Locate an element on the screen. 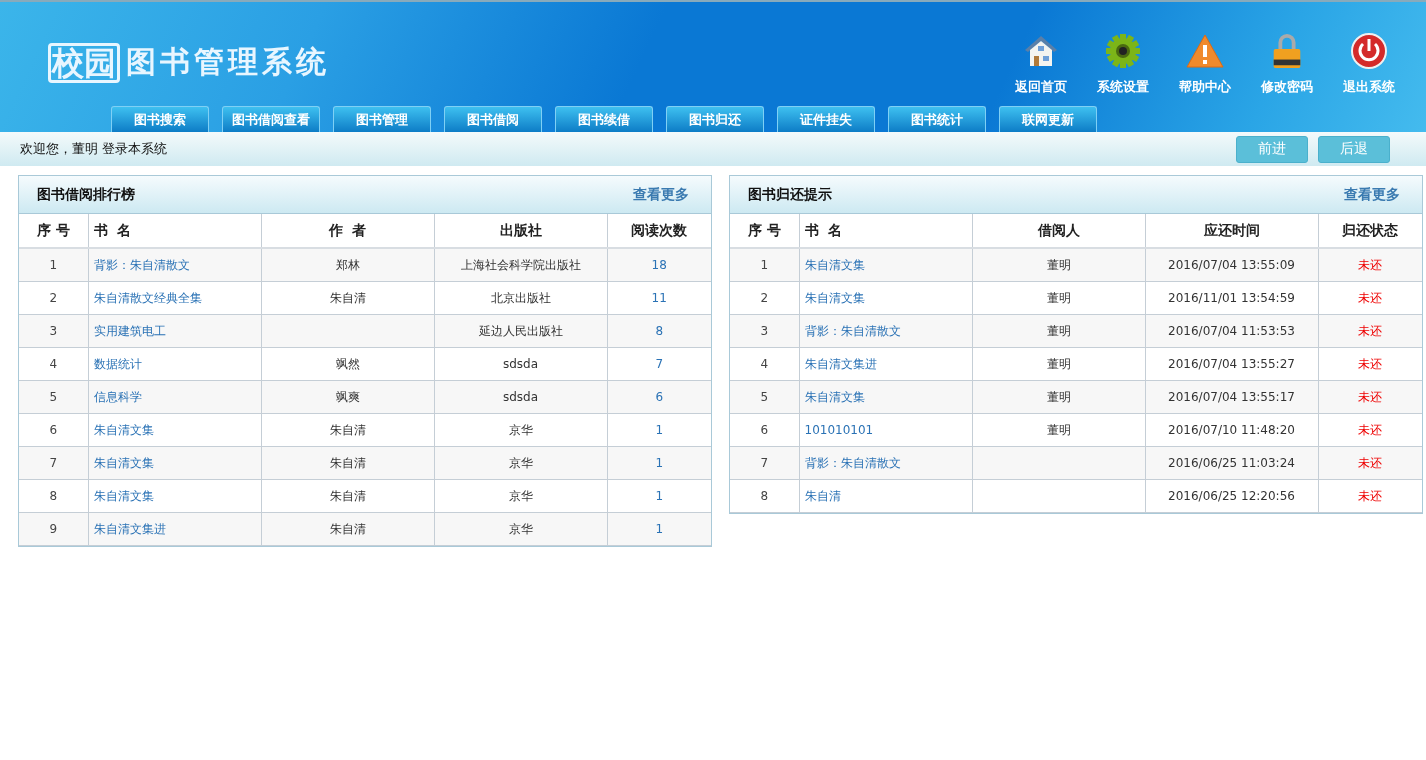 The width and height of the screenshot is (1426, 760). due-time: 2016/06/25 11:03:24 is located at coordinates (1231, 463).